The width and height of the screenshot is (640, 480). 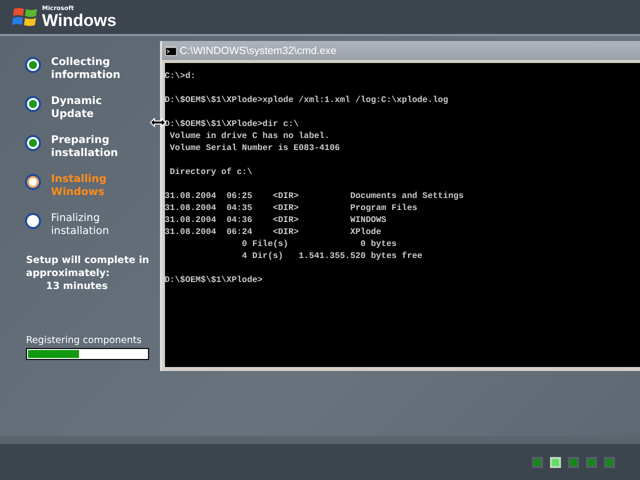 I want to click on console-line: D:\$OEM$\$1\XPlode>dir c:\, so click(x=232, y=124).